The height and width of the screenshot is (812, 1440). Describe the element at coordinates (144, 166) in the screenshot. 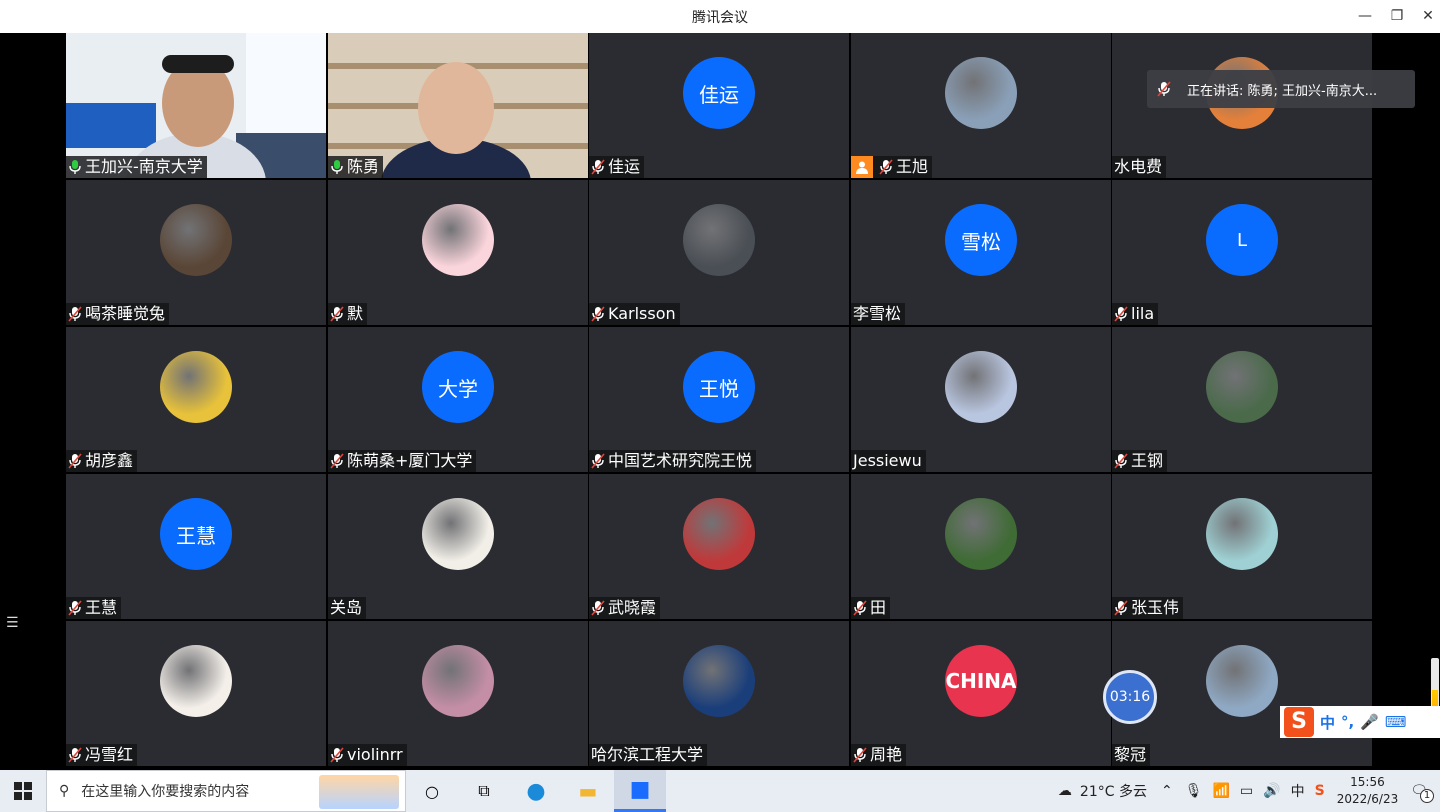

I see `participant-name: 王加兴-南京大学` at that location.